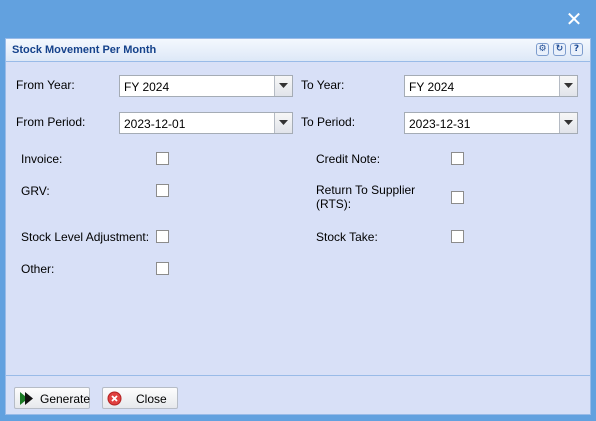 Image resolution: width=596 pixels, height=421 pixels. What do you see at coordinates (162, 190) in the screenshot?
I see `grv-checkbox` at bounding box center [162, 190].